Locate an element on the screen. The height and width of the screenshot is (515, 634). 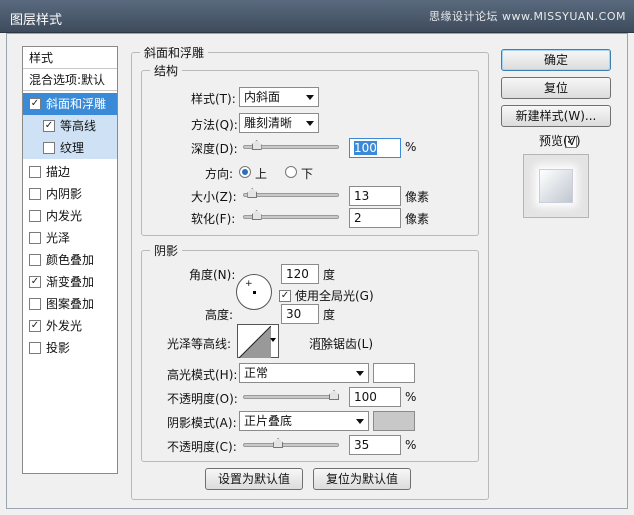
style-item-color-overlay: 颜色叠加 is located at coordinates (70, 260).